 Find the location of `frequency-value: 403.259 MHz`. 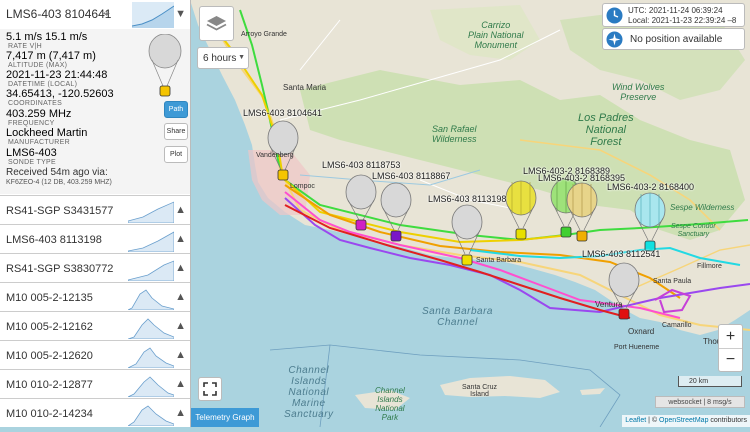

frequency-value: 403.259 MHz is located at coordinates (39, 114).